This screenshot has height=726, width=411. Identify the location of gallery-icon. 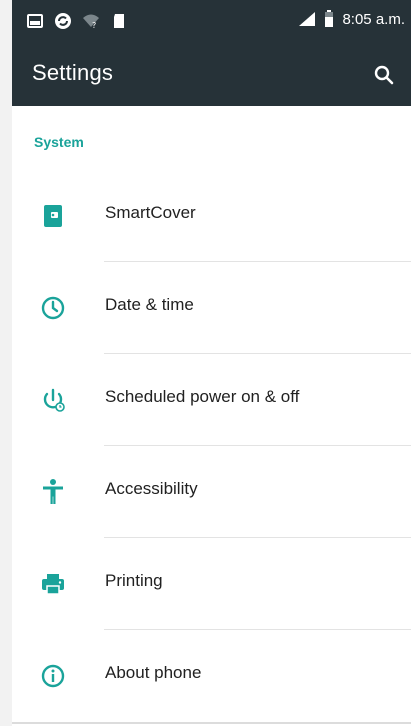
(35, 21).